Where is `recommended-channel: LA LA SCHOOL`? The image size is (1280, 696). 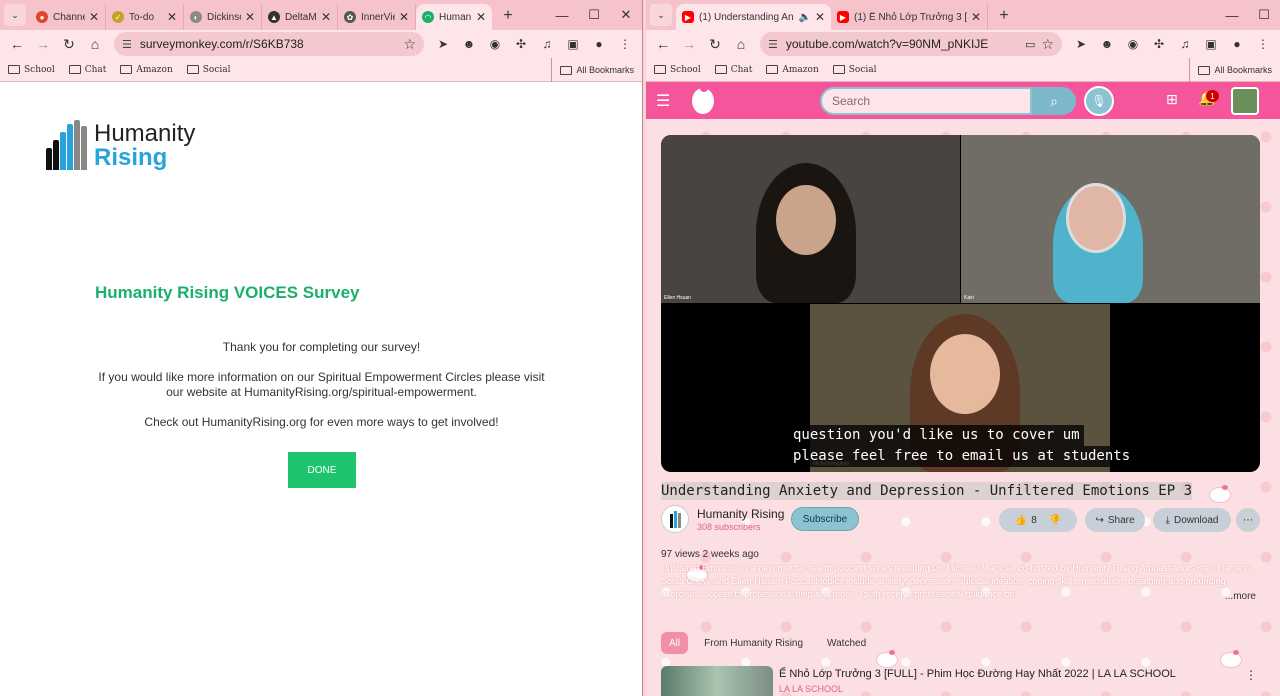
recommended-channel: LA LA SCHOOL is located at coordinates (811, 689).